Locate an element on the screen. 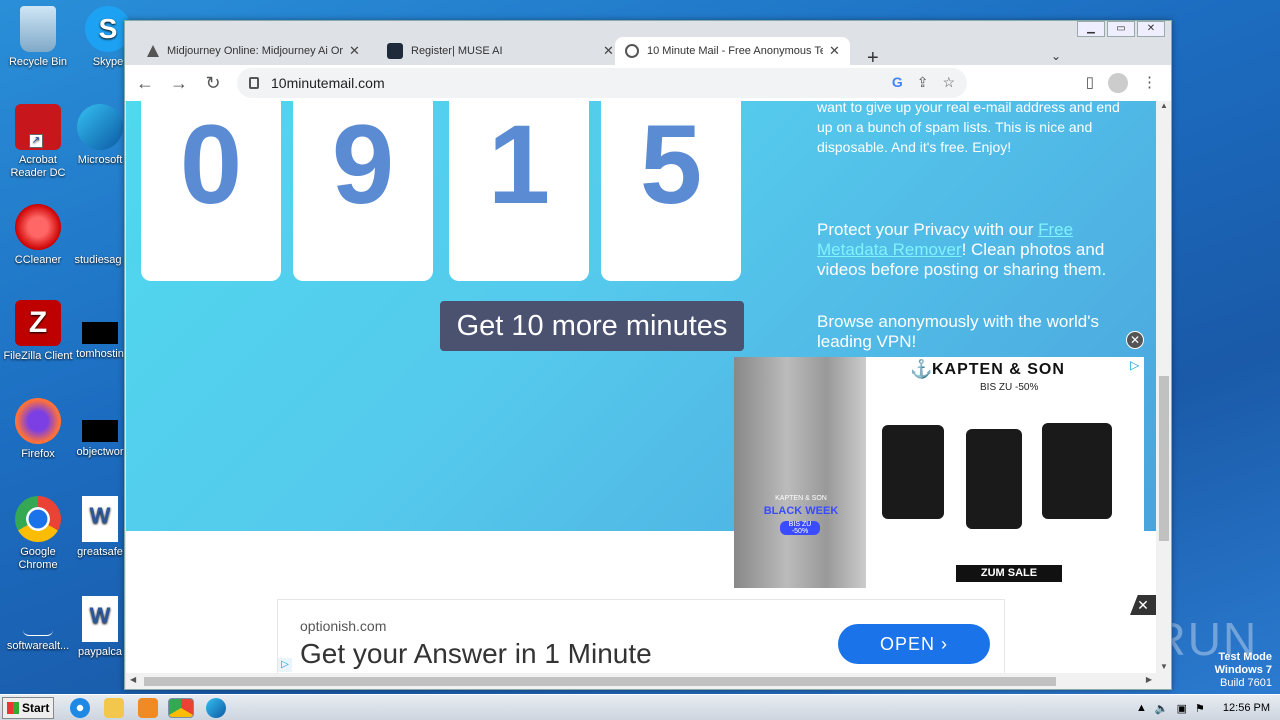 This screenshot has width=1280, height=720. scroll-up-icon: ▲ is located at coordinates (1163, 105).